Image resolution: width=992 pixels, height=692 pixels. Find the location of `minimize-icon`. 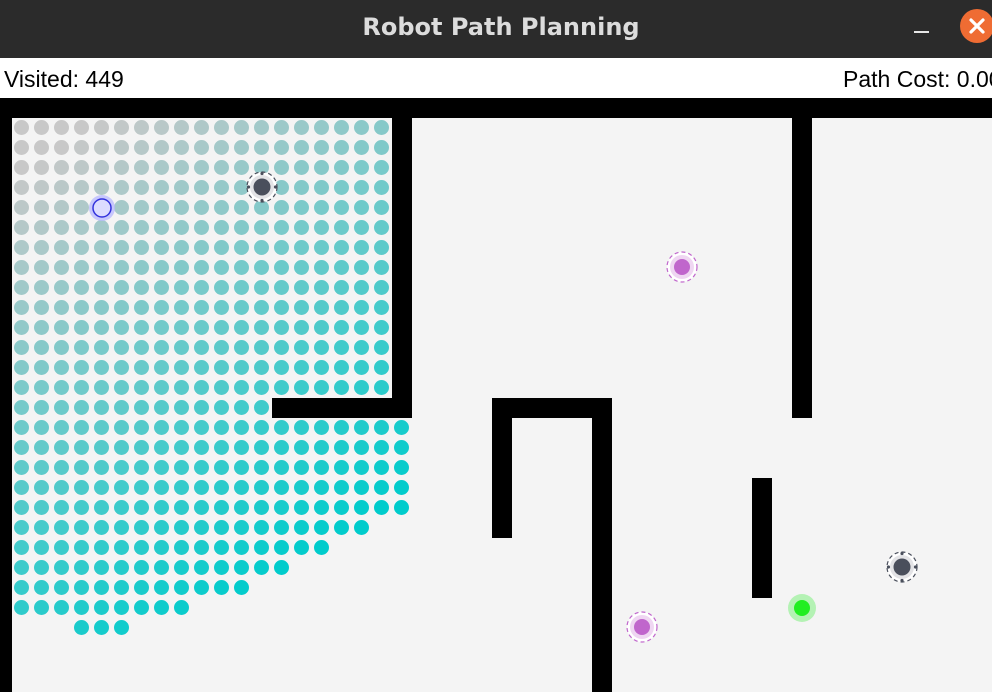

minimize-icon is located at coordinates (921, 32).